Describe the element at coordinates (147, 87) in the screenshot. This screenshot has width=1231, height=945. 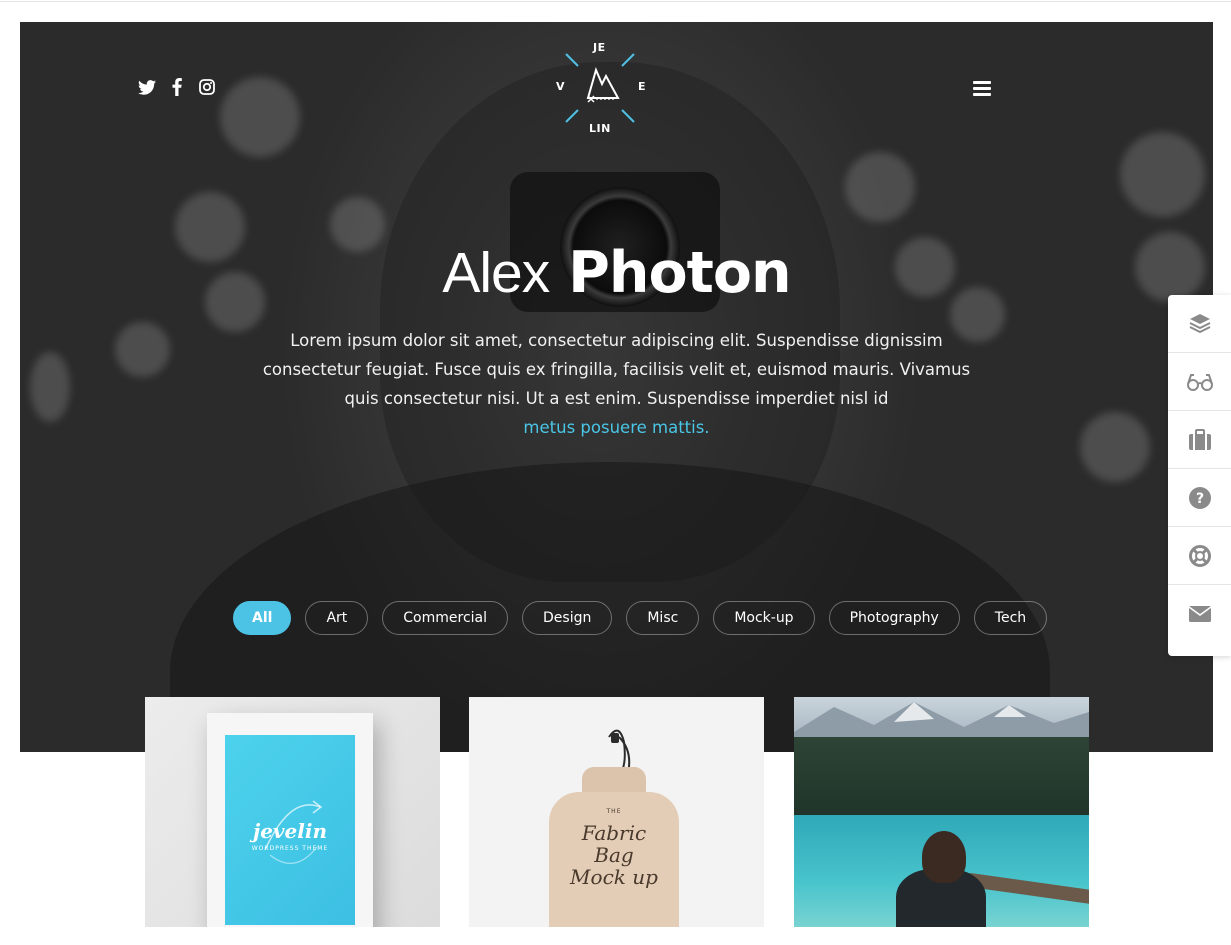
I see `twitter-icon` at that location.